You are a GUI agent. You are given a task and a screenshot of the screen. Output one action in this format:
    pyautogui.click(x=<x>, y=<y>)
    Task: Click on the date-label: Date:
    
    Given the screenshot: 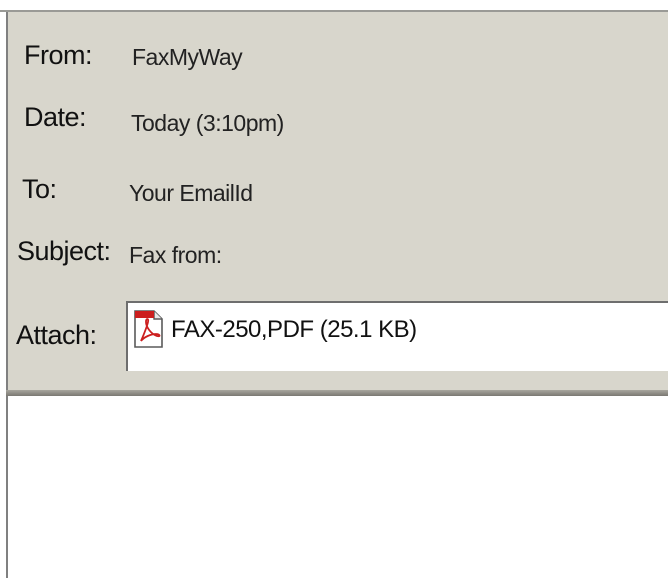 What is the action you would take?
    pyautogui.click(x=55, y=117)
    